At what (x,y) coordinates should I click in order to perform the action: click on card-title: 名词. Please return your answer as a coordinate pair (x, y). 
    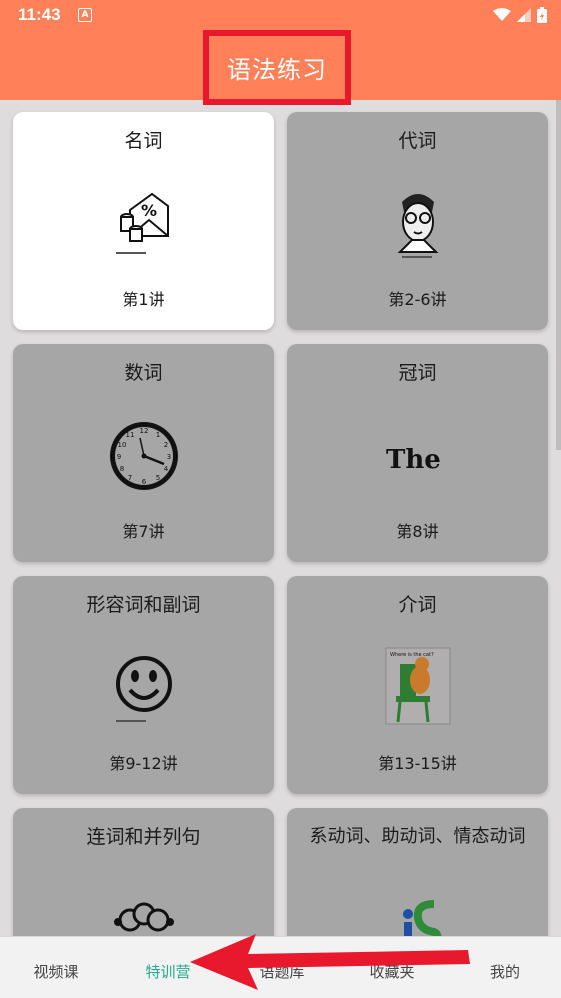
    Looking at the image, I should click on (143, 141).